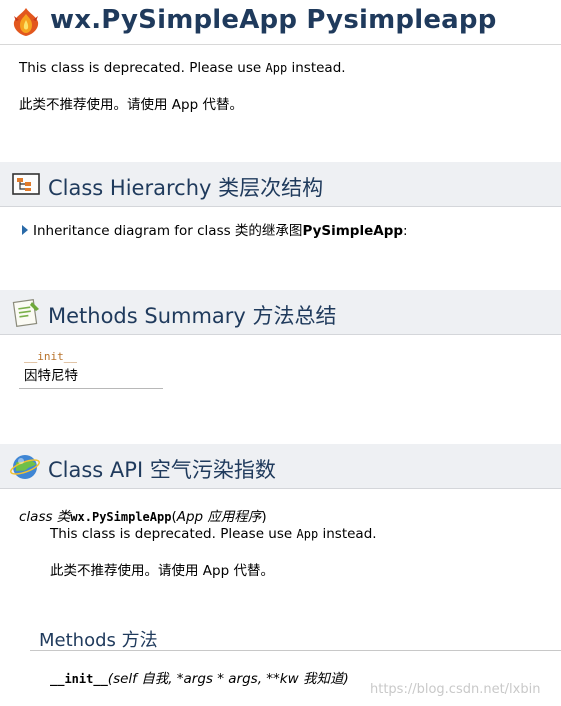 The width and height of the screenshot is (561, 706). Describe the element at coordinates (228, 679) in the screenshot. I see `init-method-params: (self 自我, *args * args, **kw 我知道)` at that location.